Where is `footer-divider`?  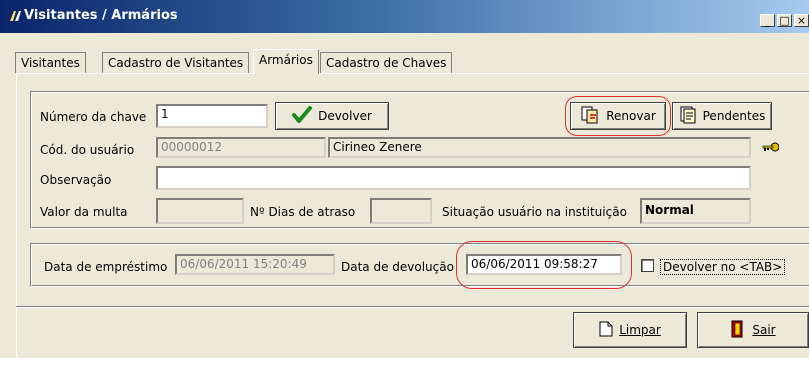
footer-divider is located at coordinates (412, 307).